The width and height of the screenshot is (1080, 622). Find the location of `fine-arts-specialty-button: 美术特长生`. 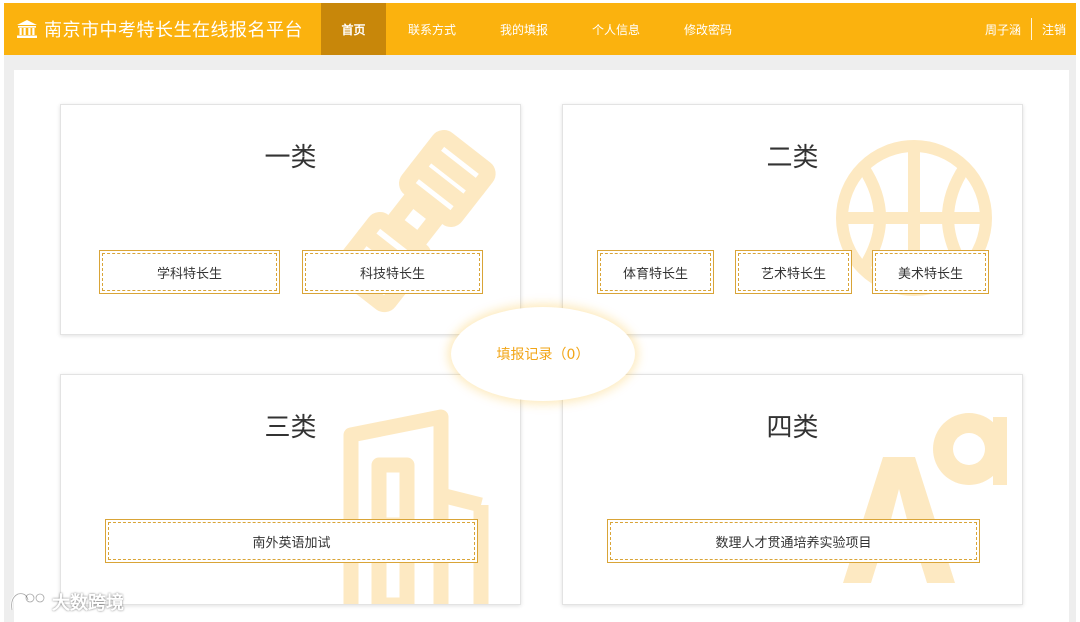

fine-arts-specialty-button: 美术特长生 is located at coordinates (930, 272).